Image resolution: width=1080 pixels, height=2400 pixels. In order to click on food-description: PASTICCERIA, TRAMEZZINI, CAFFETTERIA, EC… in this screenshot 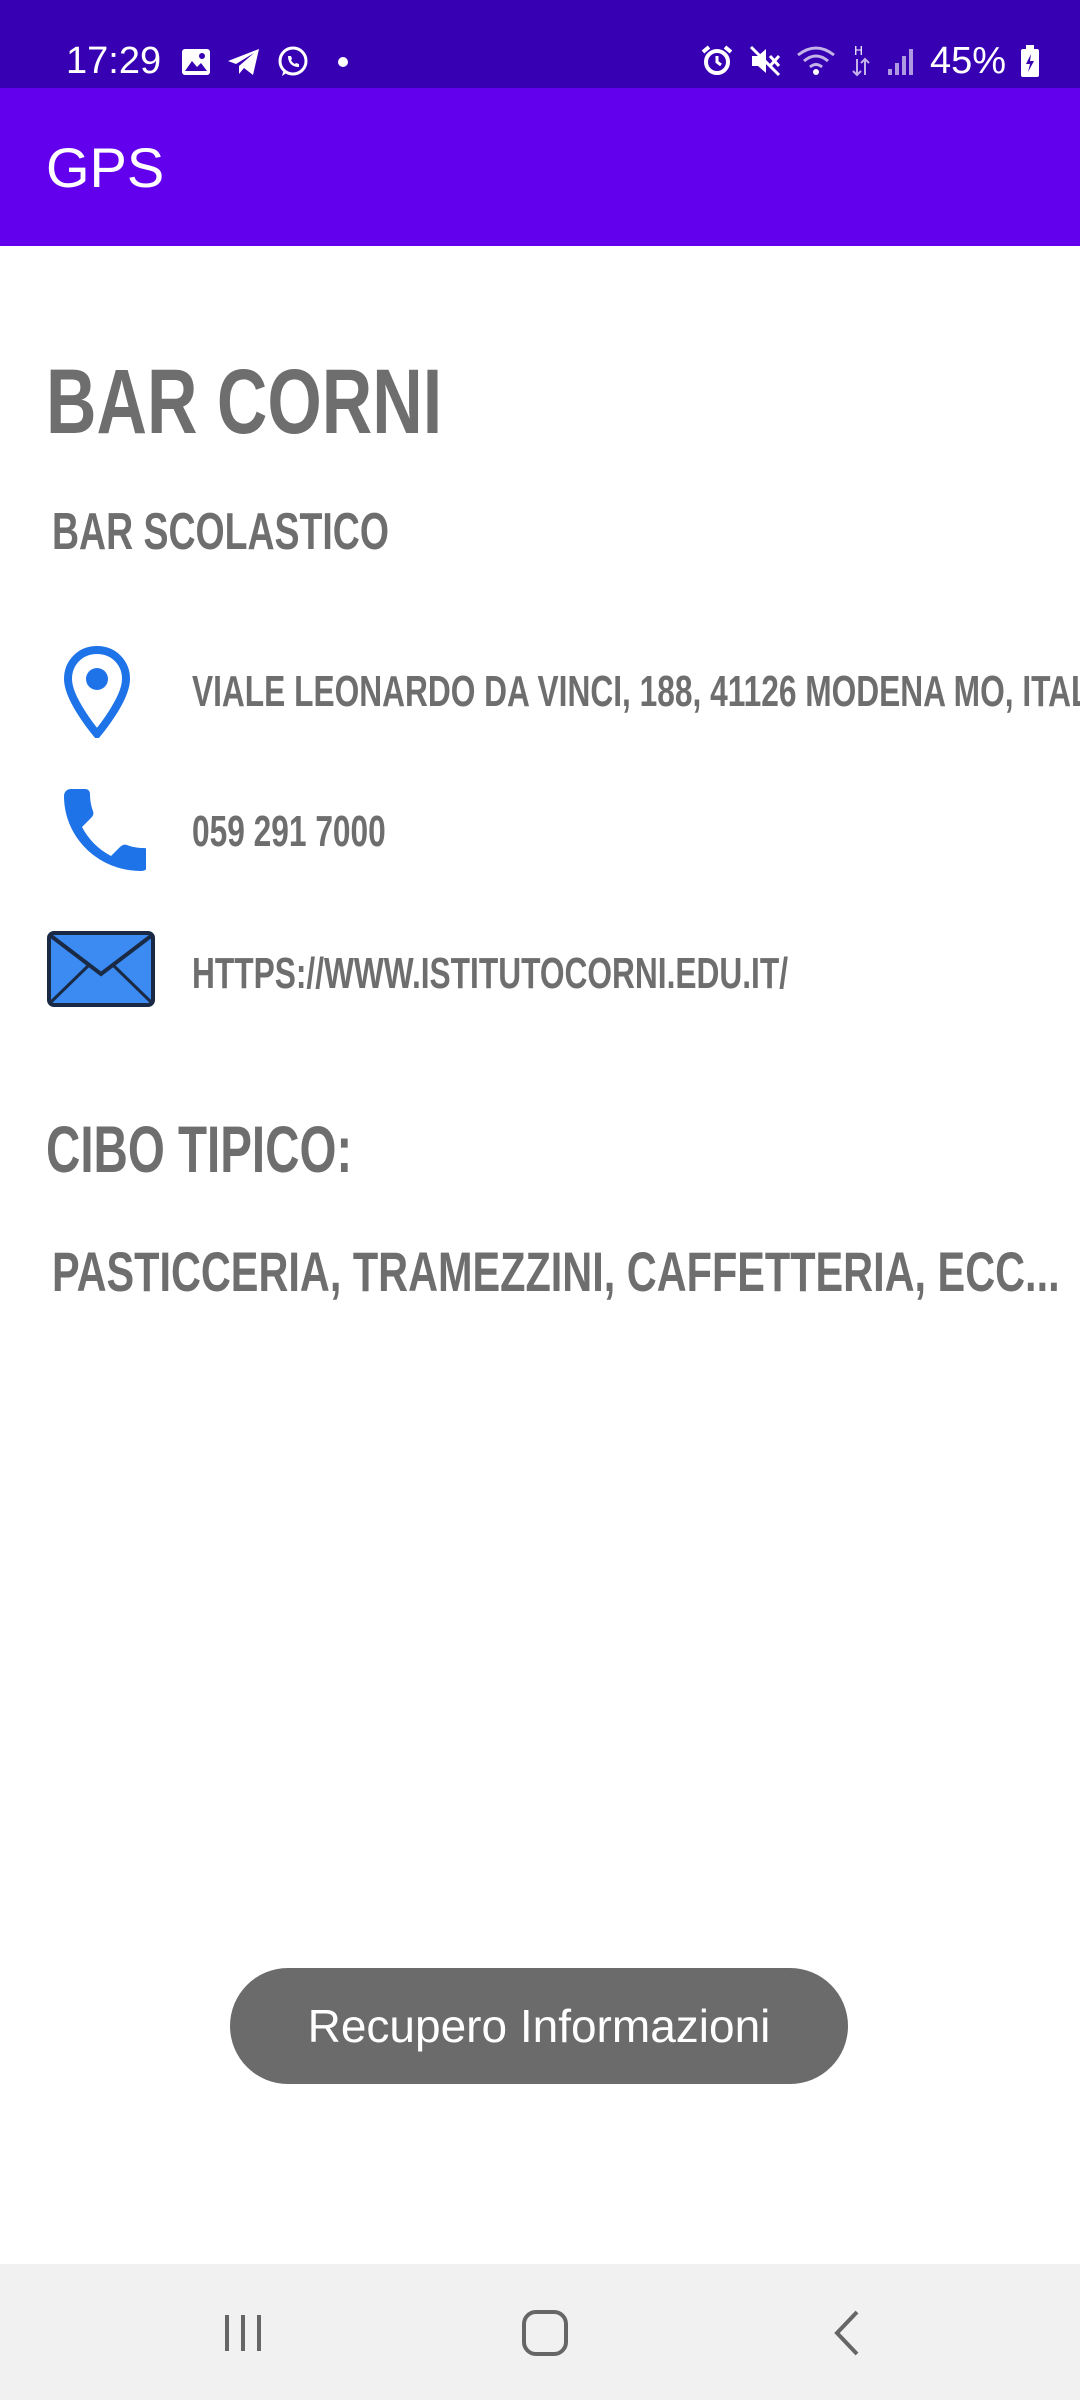, I will do `click(556, 1271)`.